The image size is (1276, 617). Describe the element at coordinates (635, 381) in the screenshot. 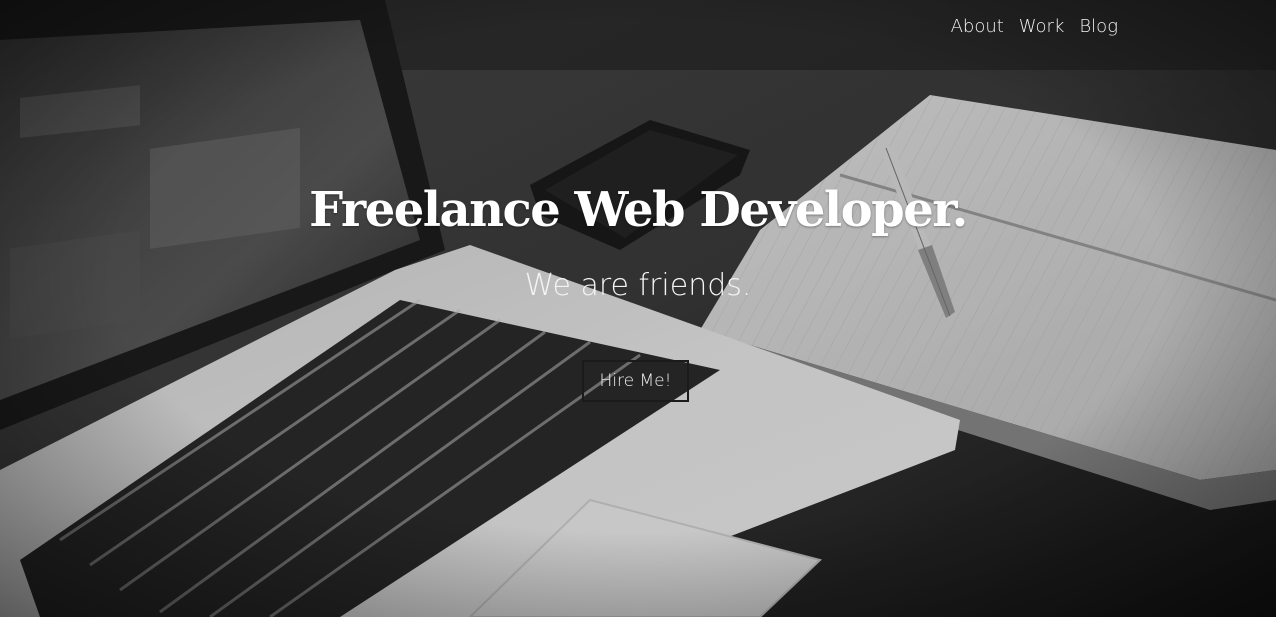

I see `hire-me-button: Hire Me!` at that location.